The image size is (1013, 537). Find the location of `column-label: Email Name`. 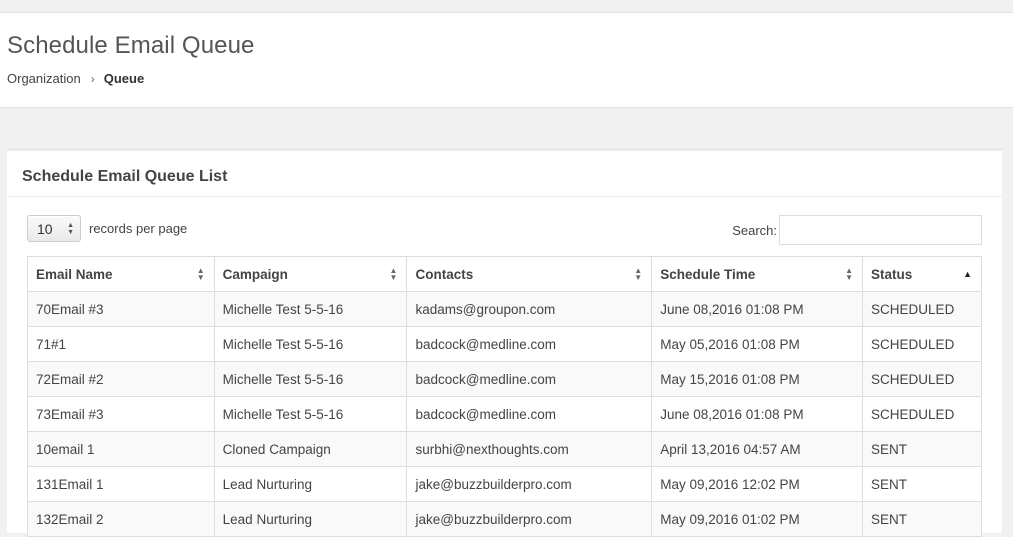

column-label: Email Name is located at coordinates (74, 274).